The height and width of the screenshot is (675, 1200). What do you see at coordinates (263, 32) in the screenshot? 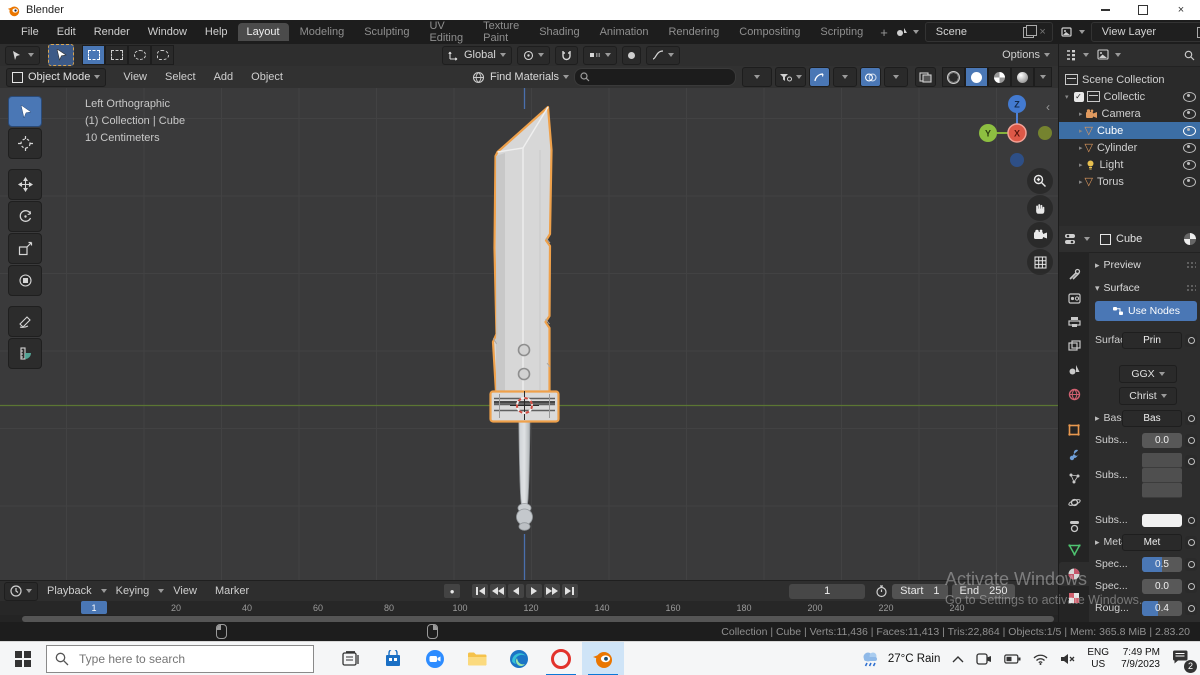
I see `workspace-tab-layout: Layout` at bounding box center [263, 32].